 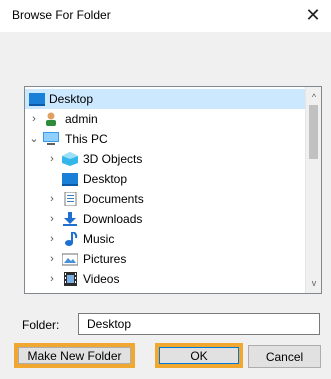 What do you see at coordinates (51, 119) in the screenshot?
I see `user-icon` at bounding box center [51, 119].